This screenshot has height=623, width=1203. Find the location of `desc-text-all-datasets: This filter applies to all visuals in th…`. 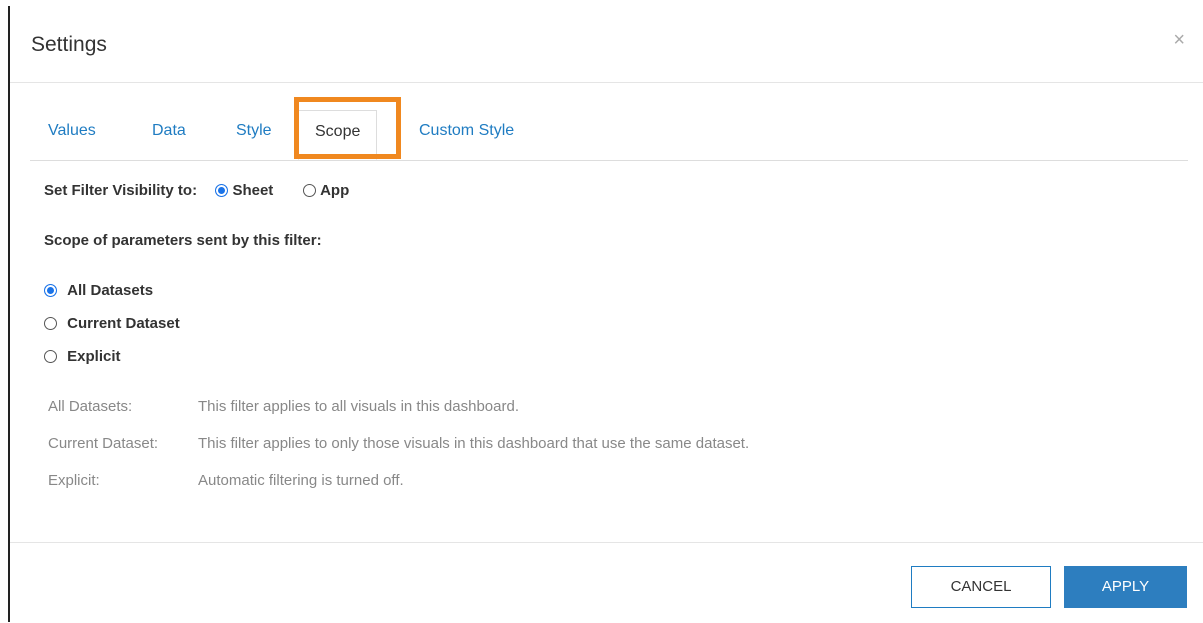

desc-text-all-datasets: This filter applies to all visuals in th… is located at coordinates (358, 406).